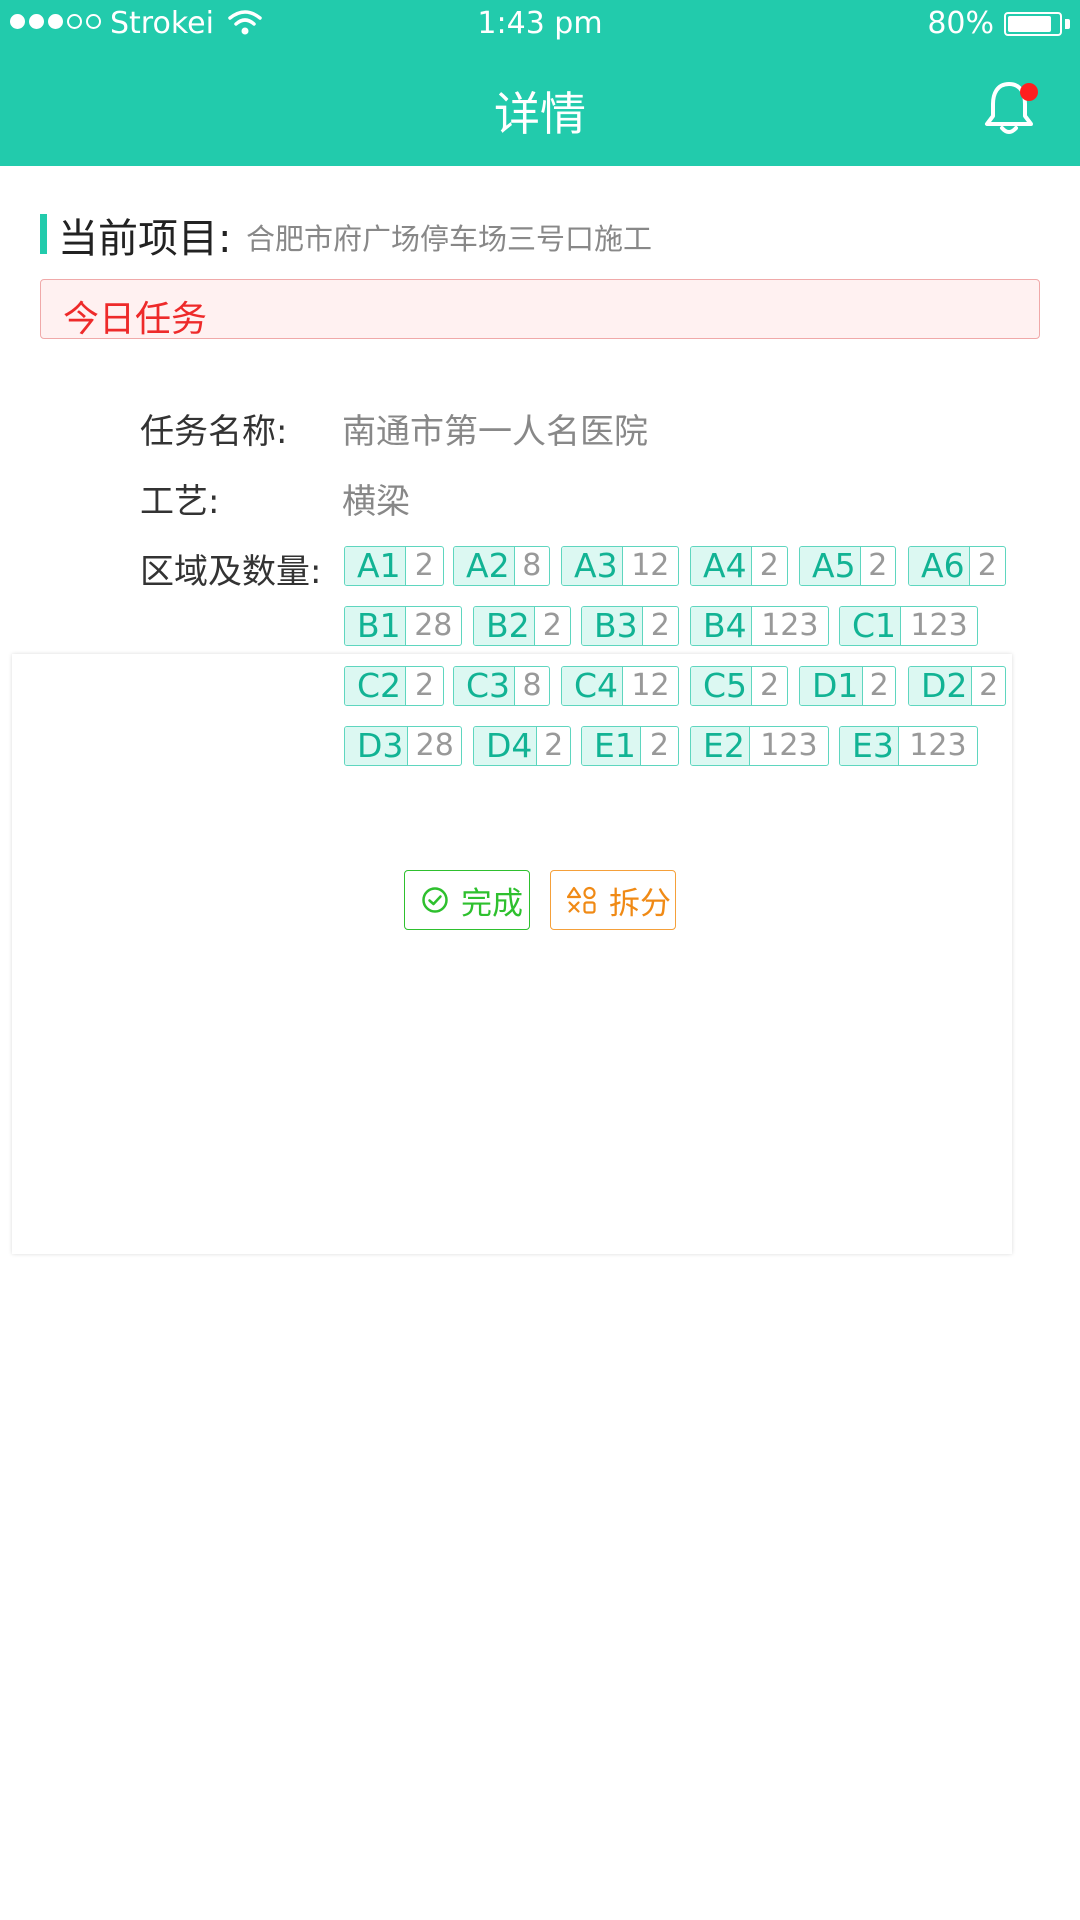 This screenshot has width=1080, height=1920. I want to click on area-code: A2, so click(484, 566).